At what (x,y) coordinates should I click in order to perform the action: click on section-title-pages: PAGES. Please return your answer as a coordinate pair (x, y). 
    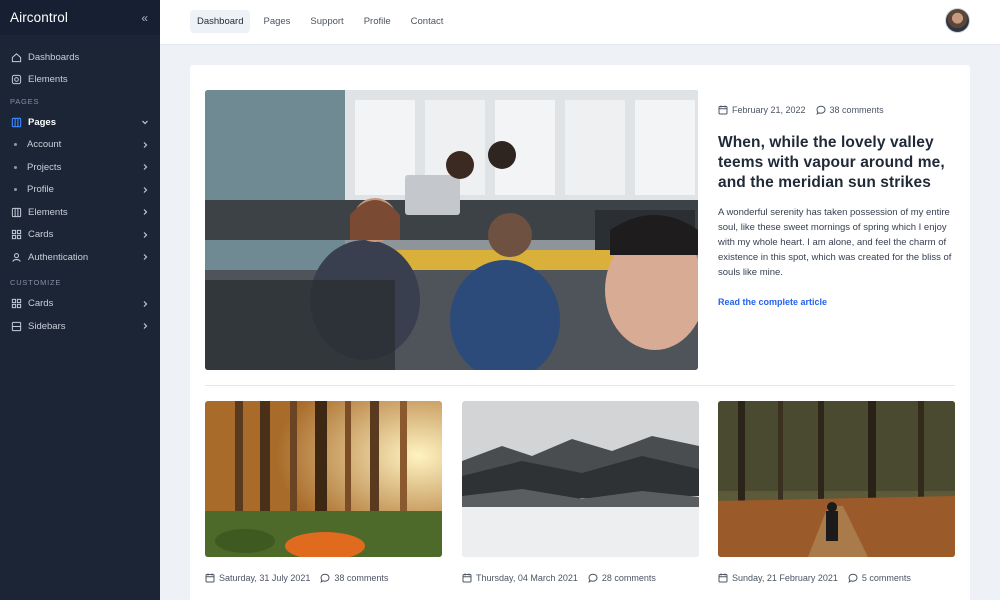
    Looking at the image, I should click on (25, 101).